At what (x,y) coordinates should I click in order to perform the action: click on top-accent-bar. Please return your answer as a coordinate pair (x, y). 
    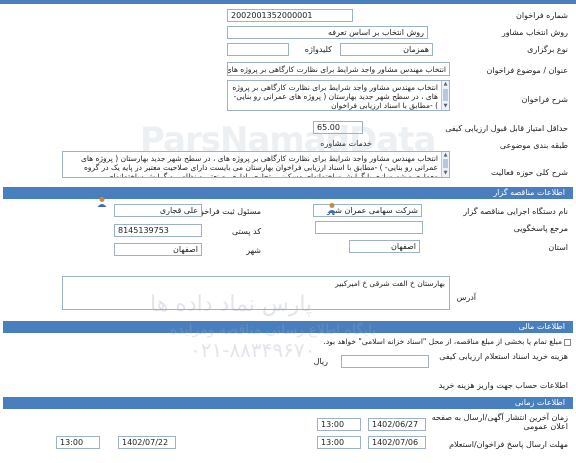
    Looking at the image, I should click on (288, 2).